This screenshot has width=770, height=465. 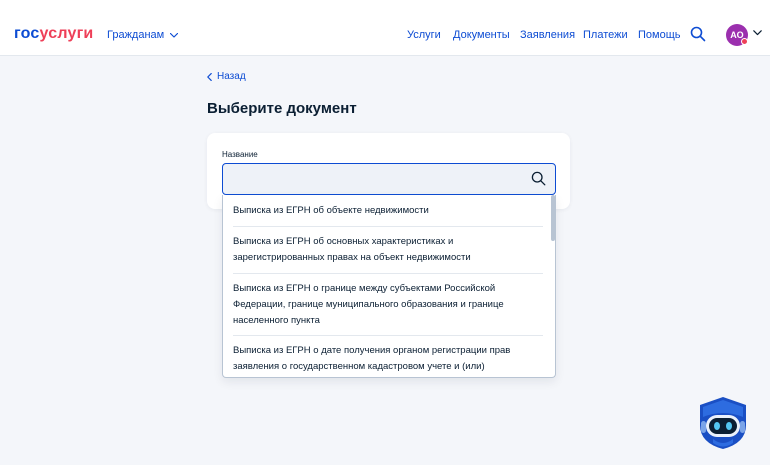 What do you see at coordinates (723, 423) in the screenshot?
I see `robot-assistant-icon` at bounding box center [723, 423].